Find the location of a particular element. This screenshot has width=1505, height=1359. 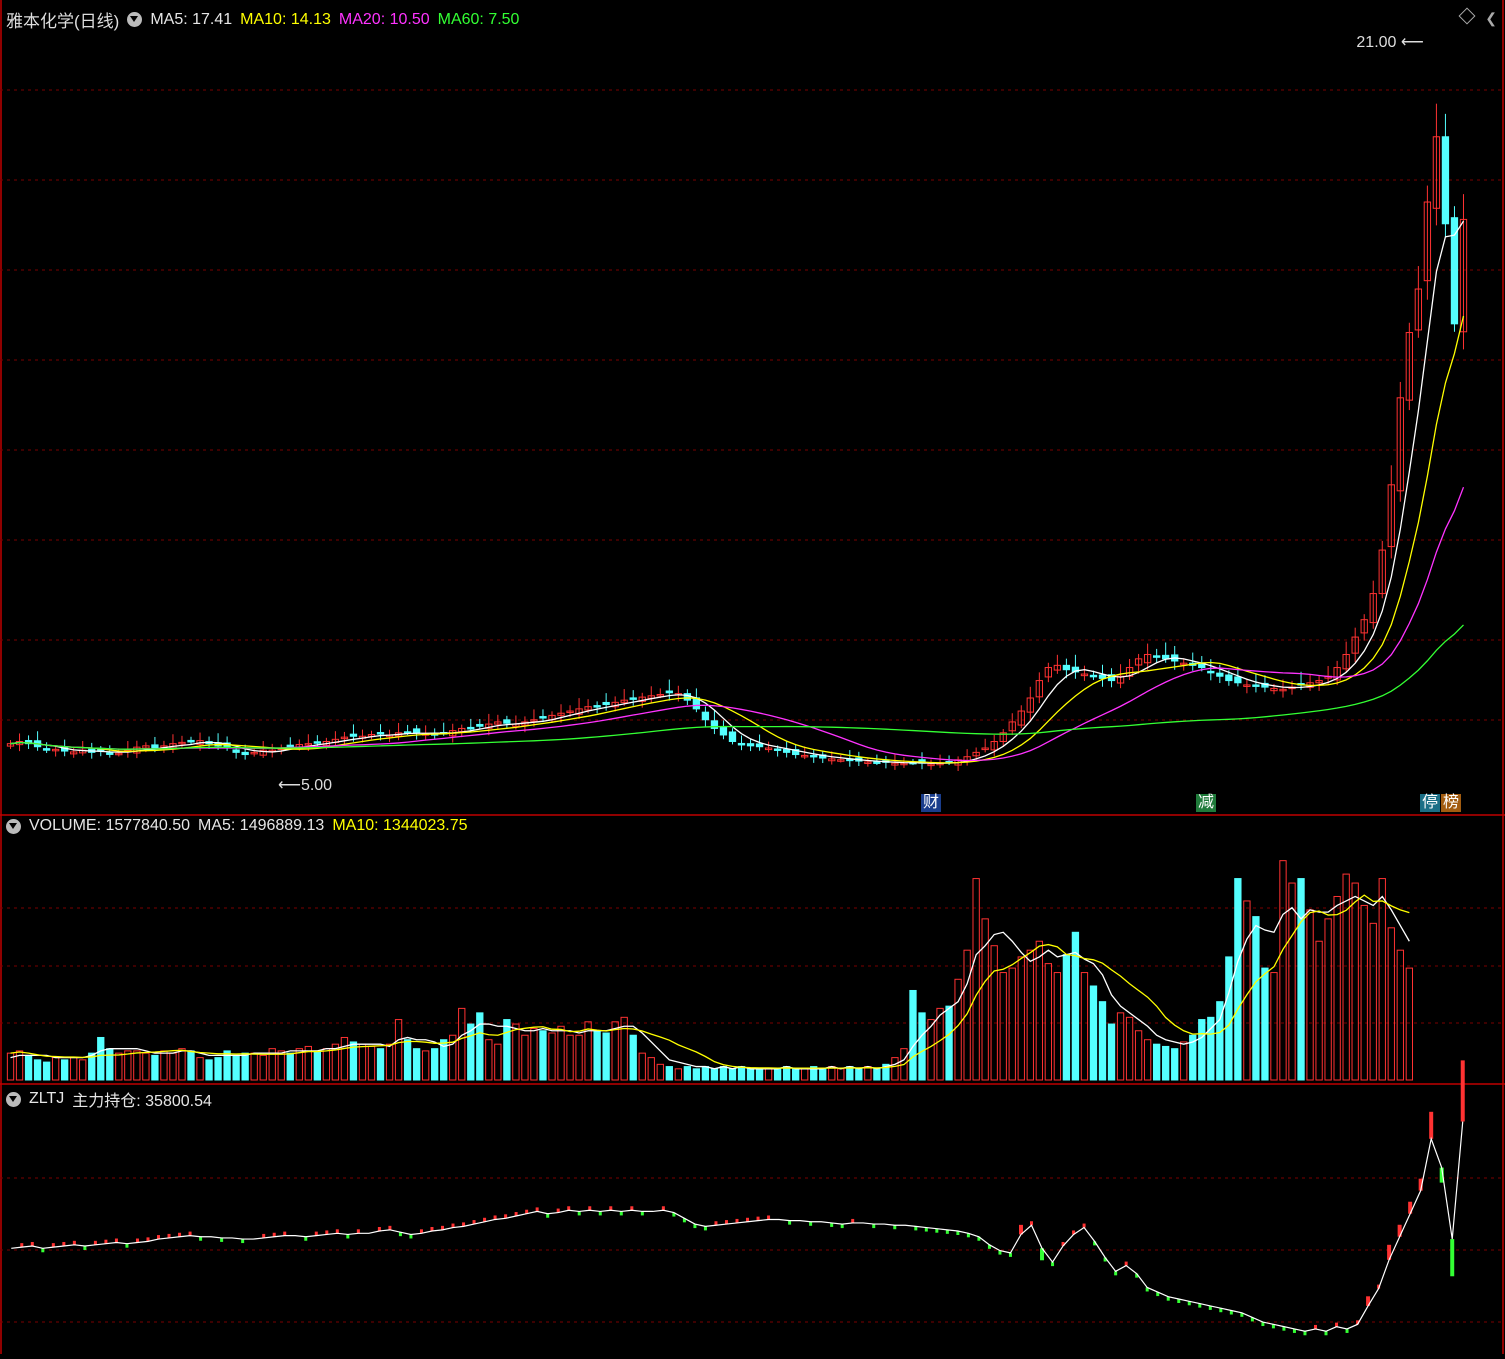

ma20-label: MA20: 10.50 is located at coordinates (384, 19).